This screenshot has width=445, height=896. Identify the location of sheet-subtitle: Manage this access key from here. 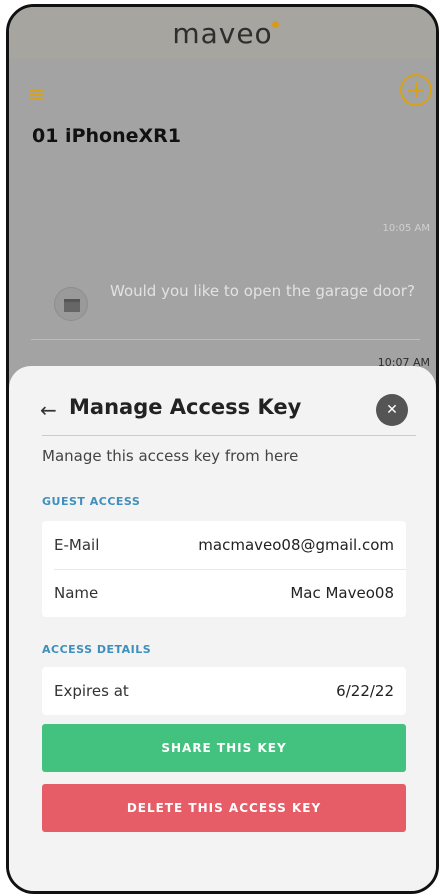
(170, 456).